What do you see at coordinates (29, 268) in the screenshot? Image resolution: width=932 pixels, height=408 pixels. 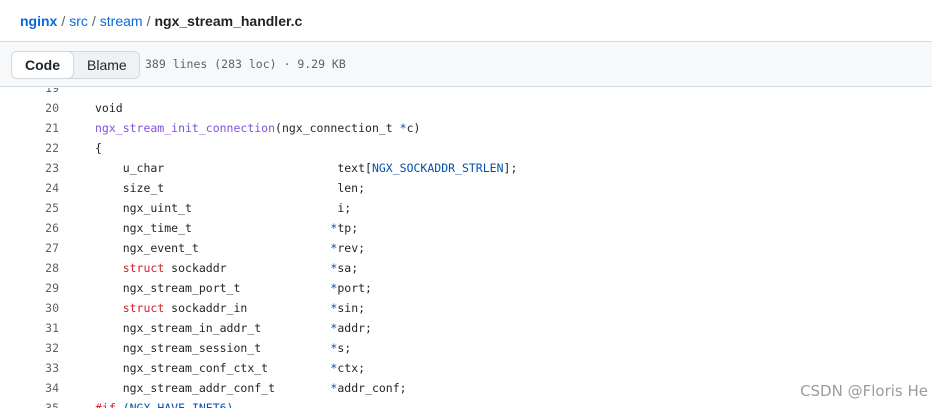 I see `line-number: 28` at bounding box center [29, 268].